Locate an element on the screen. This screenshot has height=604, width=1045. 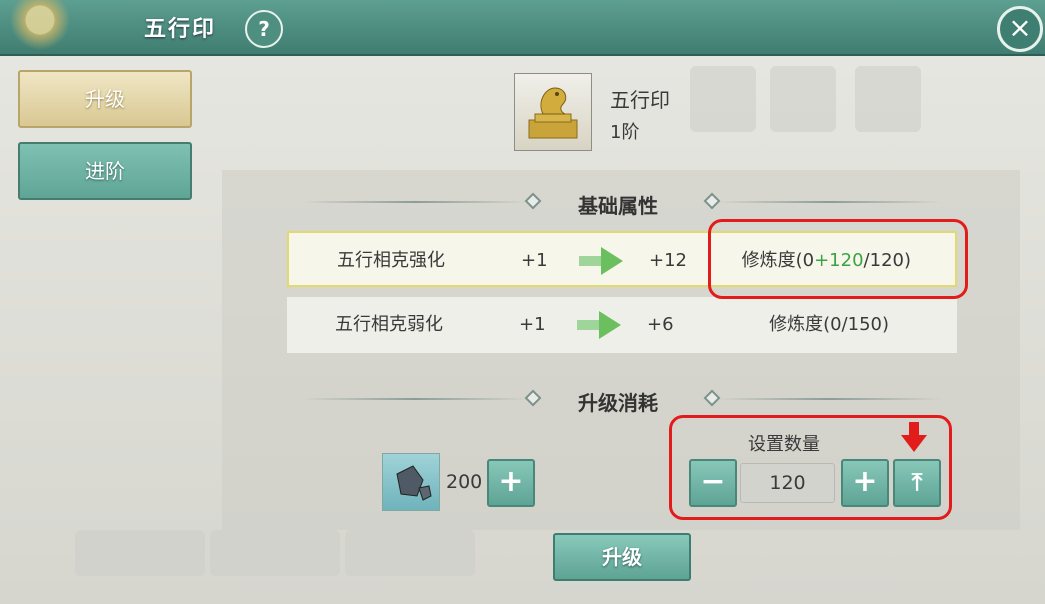
seal-item-icon is located at coordinates (553, 112).